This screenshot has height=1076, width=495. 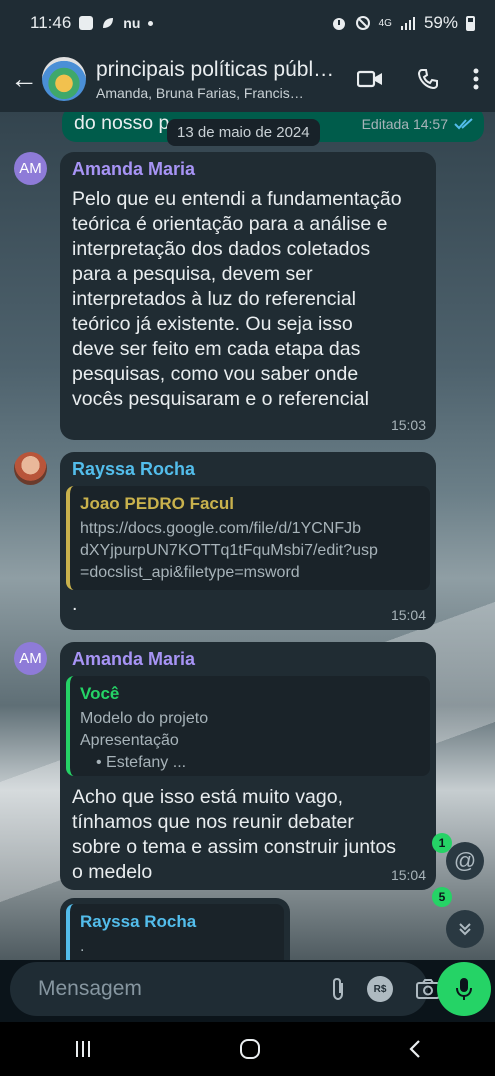 I want to click on message-line: teórico já existente. Ou seja isso, so click(x=212, y=324).